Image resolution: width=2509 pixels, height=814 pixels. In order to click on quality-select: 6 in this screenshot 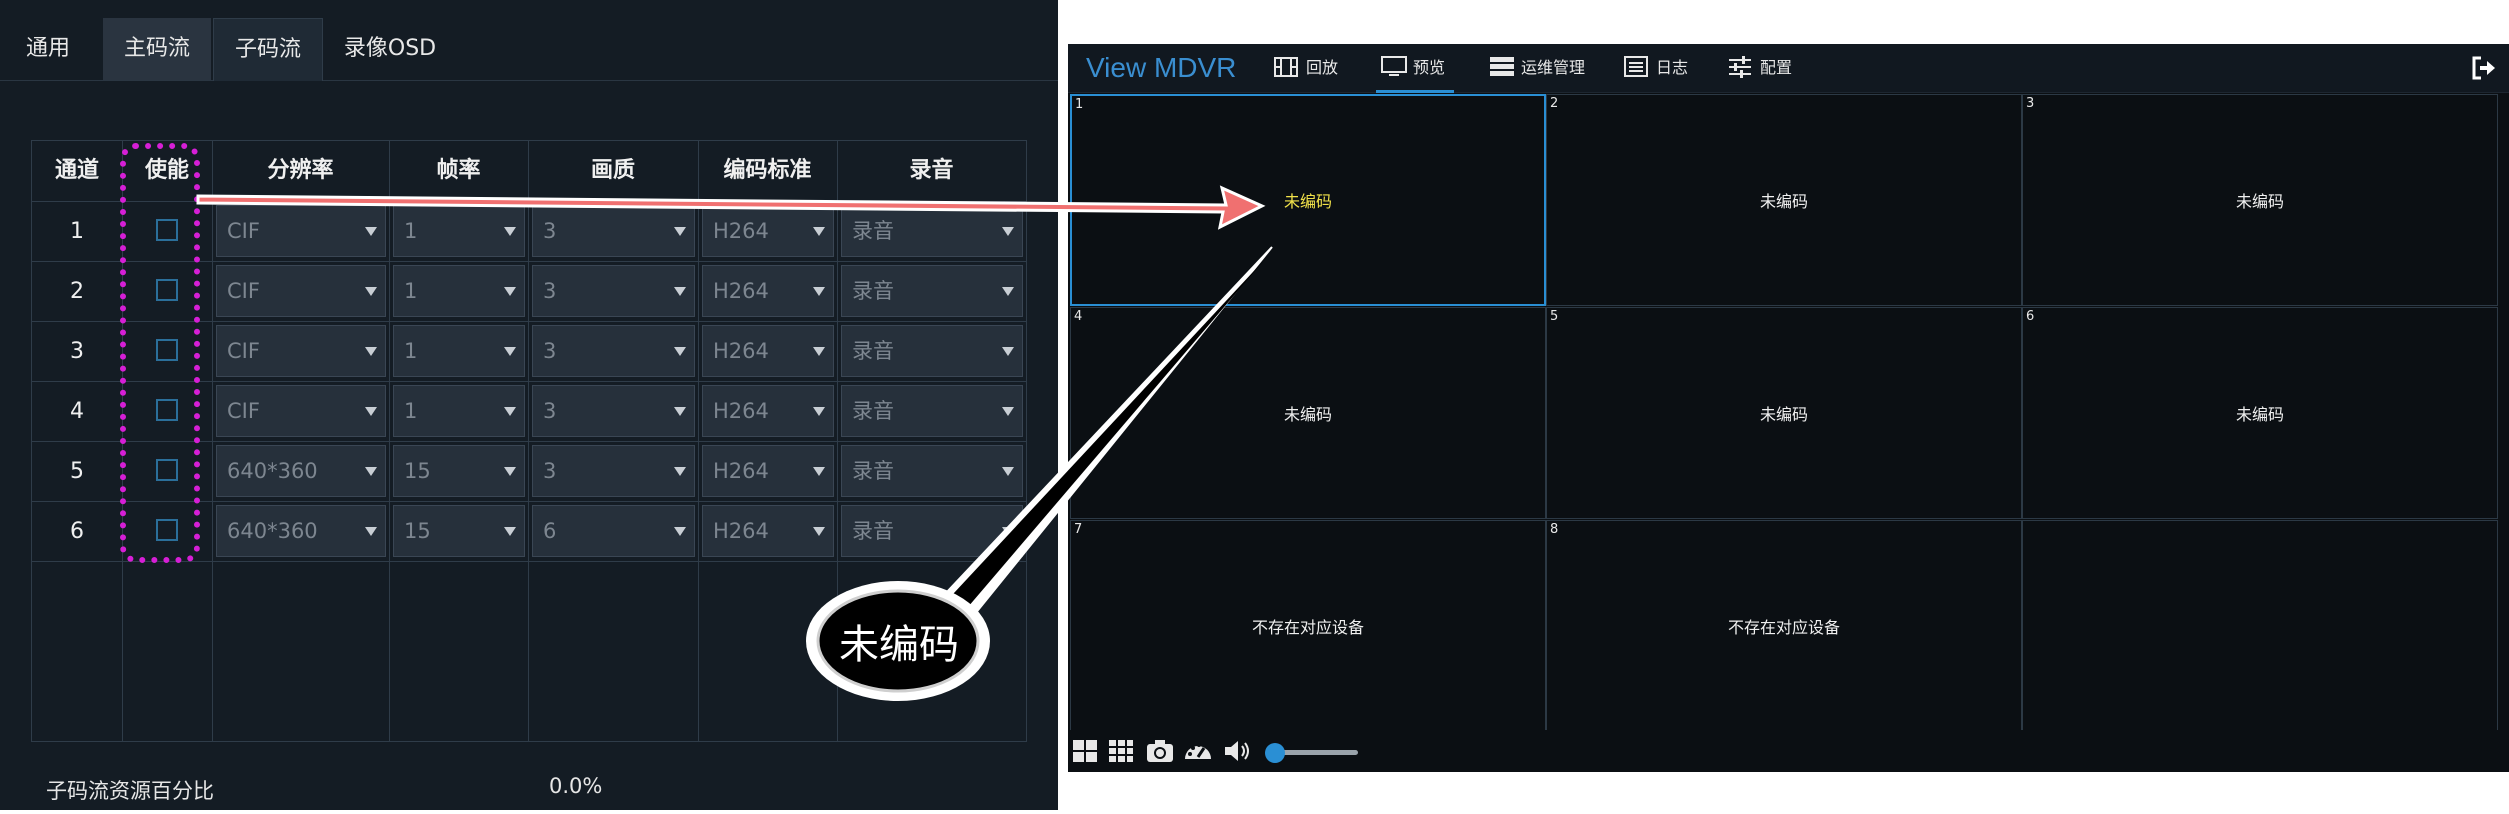, I will do `click(613, 531)`.